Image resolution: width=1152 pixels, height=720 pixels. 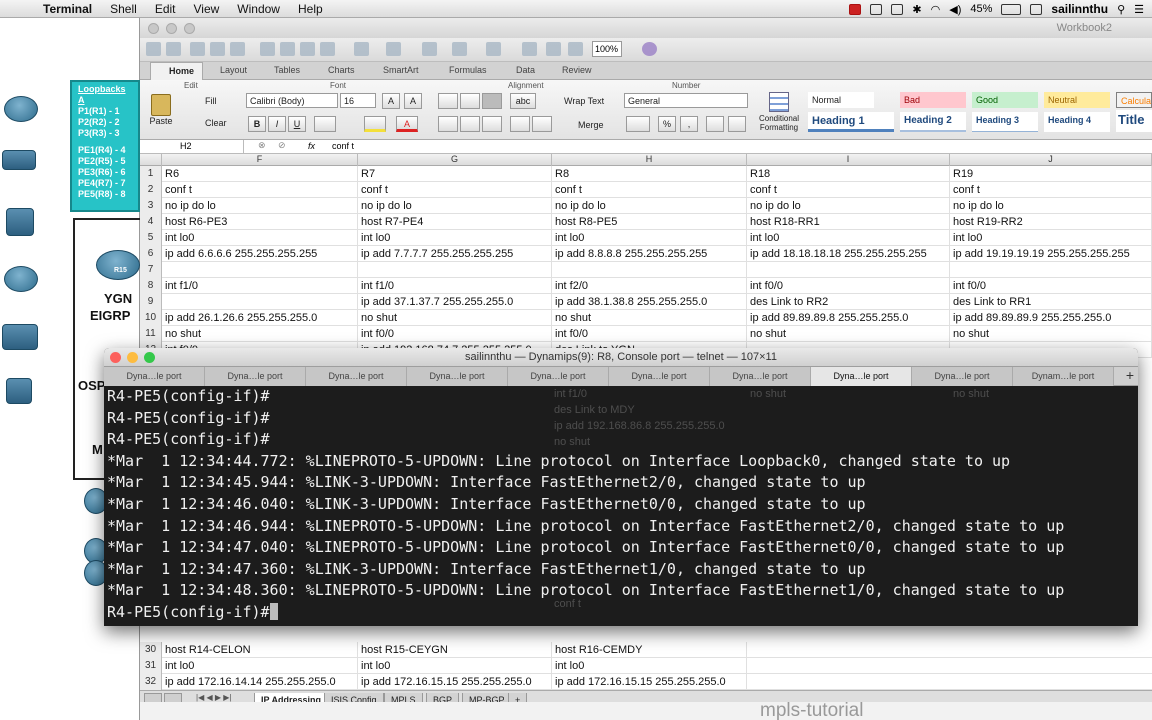 I want to click on style-good: Good, so click(x=1005, y=100).